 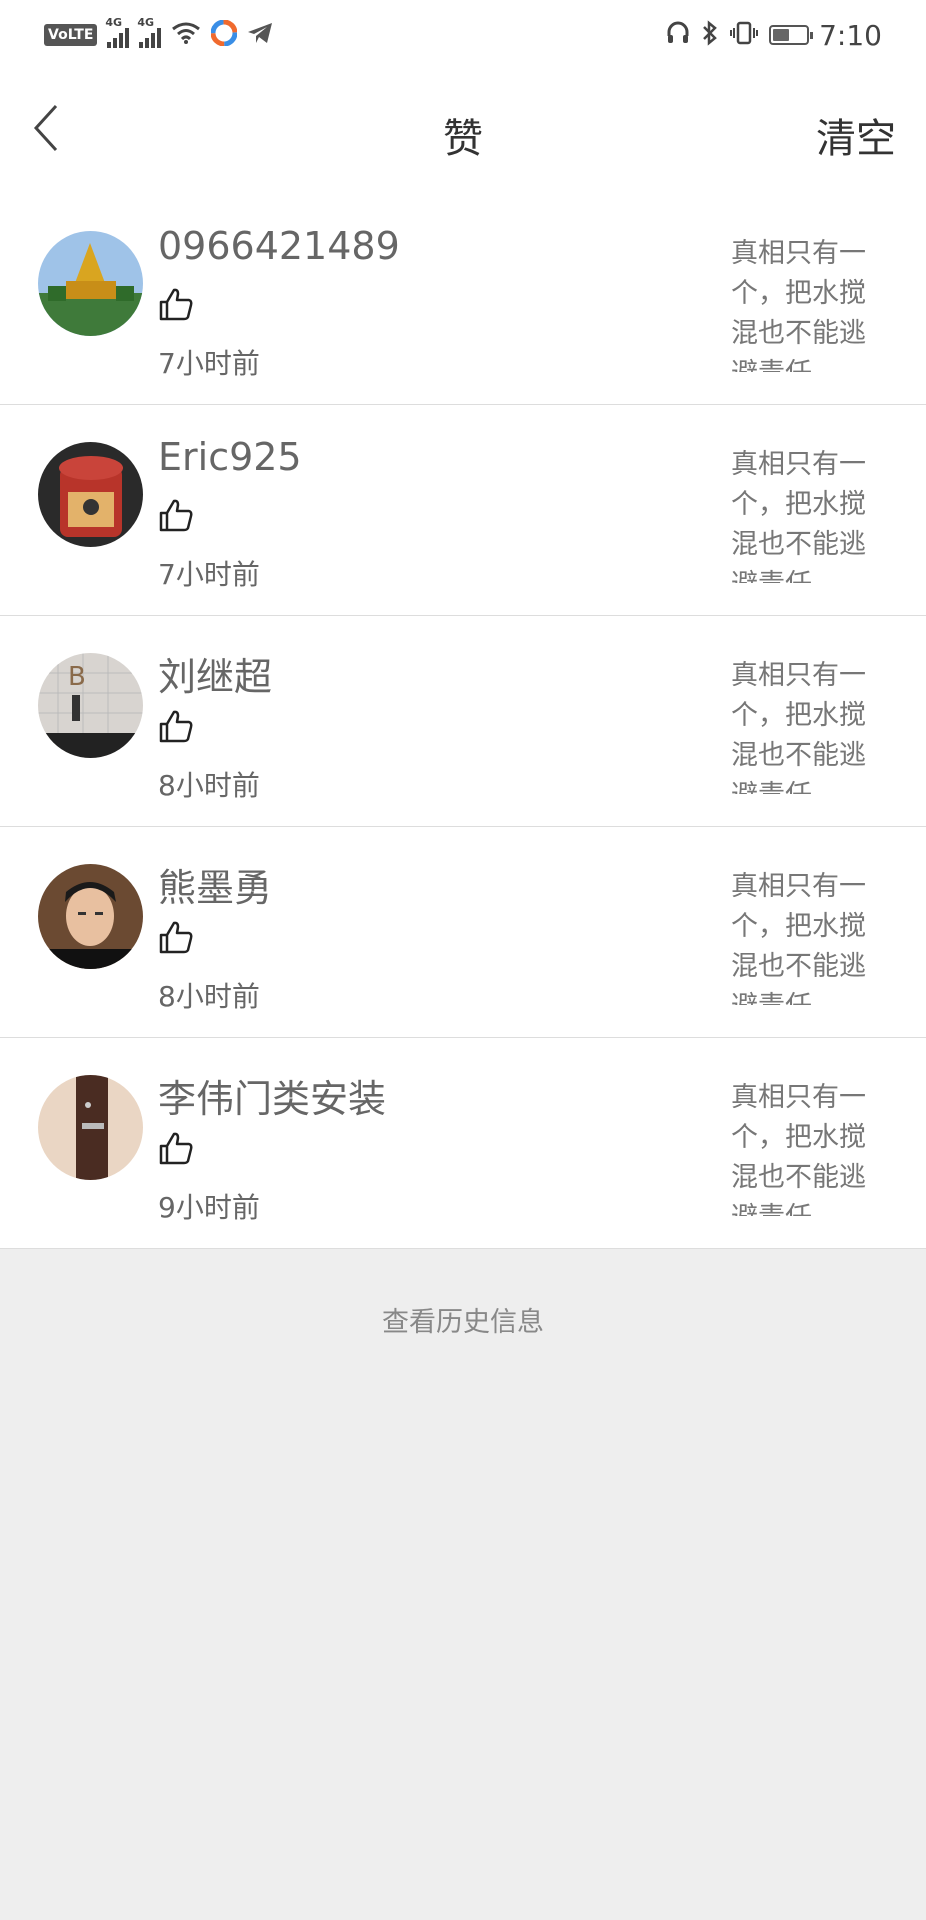 I want to click on list-item: B 刘继超 8小时前 真相只有一个，把水搅混也不能逃避责任, so click(x=463, y=721).